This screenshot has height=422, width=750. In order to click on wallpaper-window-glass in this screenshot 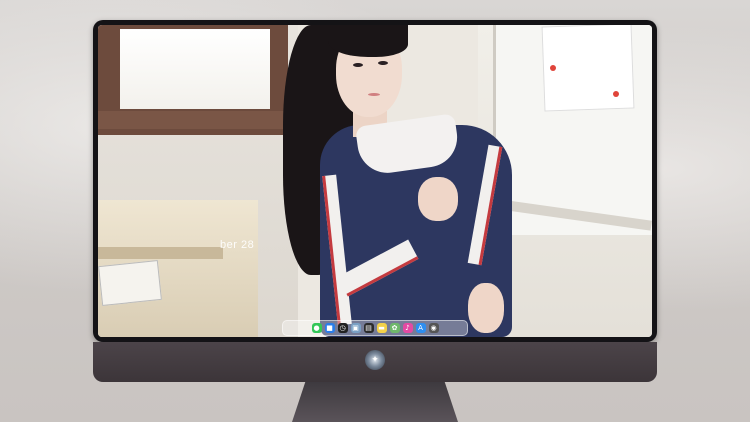, I will do `click(195, 69)`.